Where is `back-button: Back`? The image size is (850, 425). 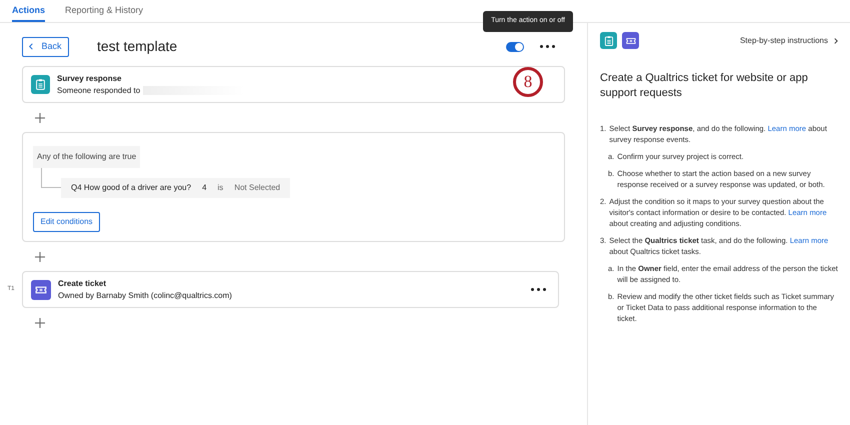 back-button: Back is located at coordinates (45, 46).